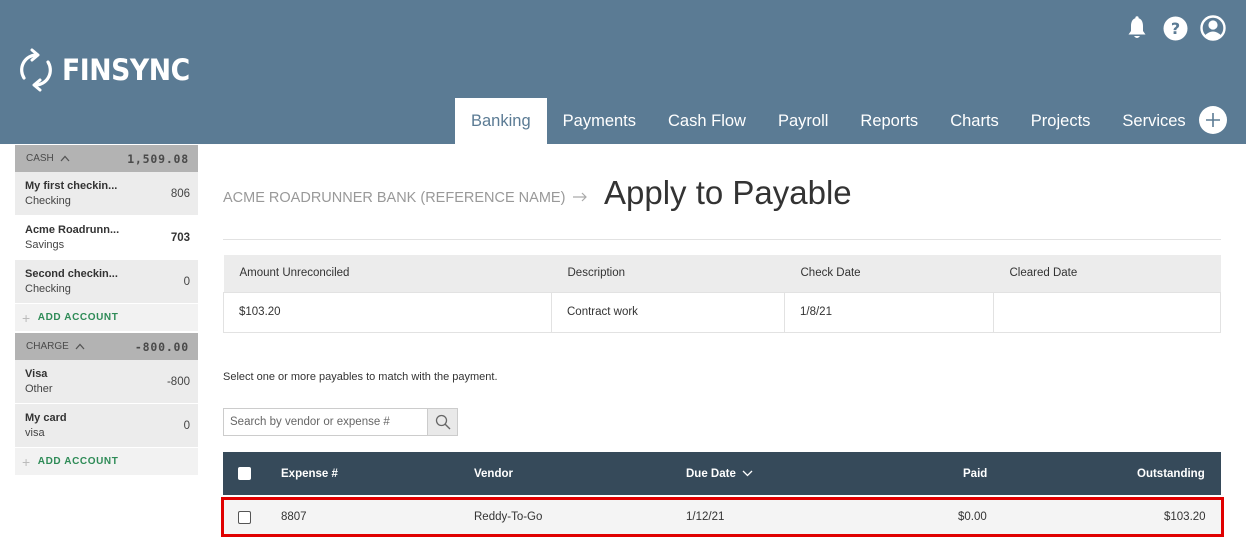 This screenshot has width=1246, height=538. Describe the element at coordinates (1213, 120) in the screenshot. I see `add-plus-icon` at that location.